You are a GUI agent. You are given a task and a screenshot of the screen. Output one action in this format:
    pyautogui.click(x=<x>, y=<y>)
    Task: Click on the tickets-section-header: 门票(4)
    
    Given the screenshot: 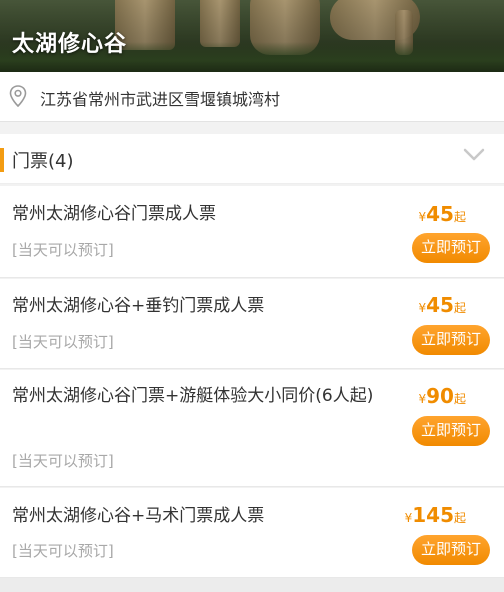 What is the action you would take?
    pyautogui.click(x=252, y=159)
    